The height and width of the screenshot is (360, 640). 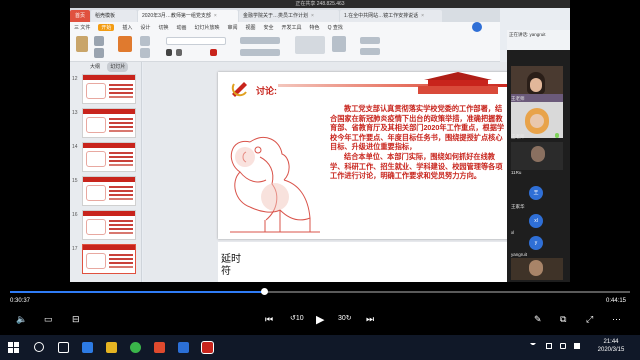 What do you see at coordinates (391, 16) in the screenshot?
I see `tab-document-3: 1.在全中共网站…镜工作安排说话 ×` at bounding box center [391, 16].